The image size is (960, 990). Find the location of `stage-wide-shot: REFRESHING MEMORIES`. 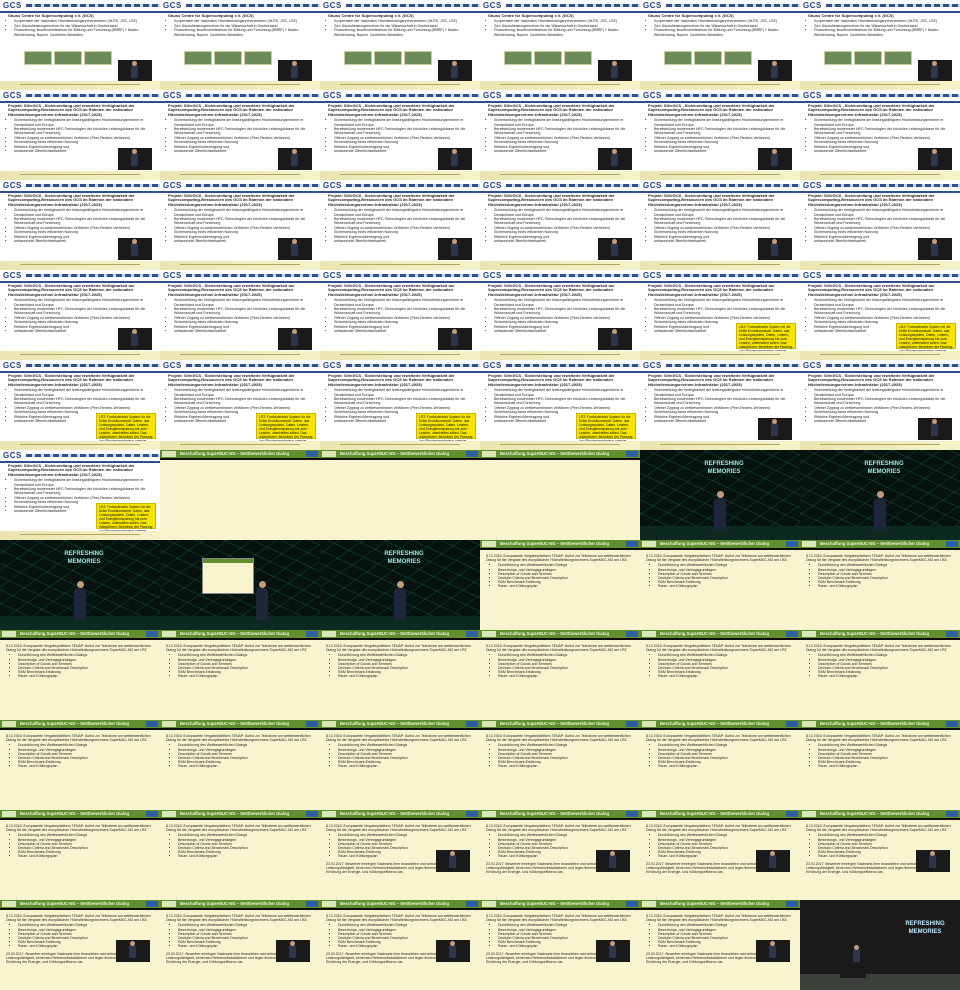

stage-wide-shot: REFRESHING MEMORIES is located at coordinates (880, 945).